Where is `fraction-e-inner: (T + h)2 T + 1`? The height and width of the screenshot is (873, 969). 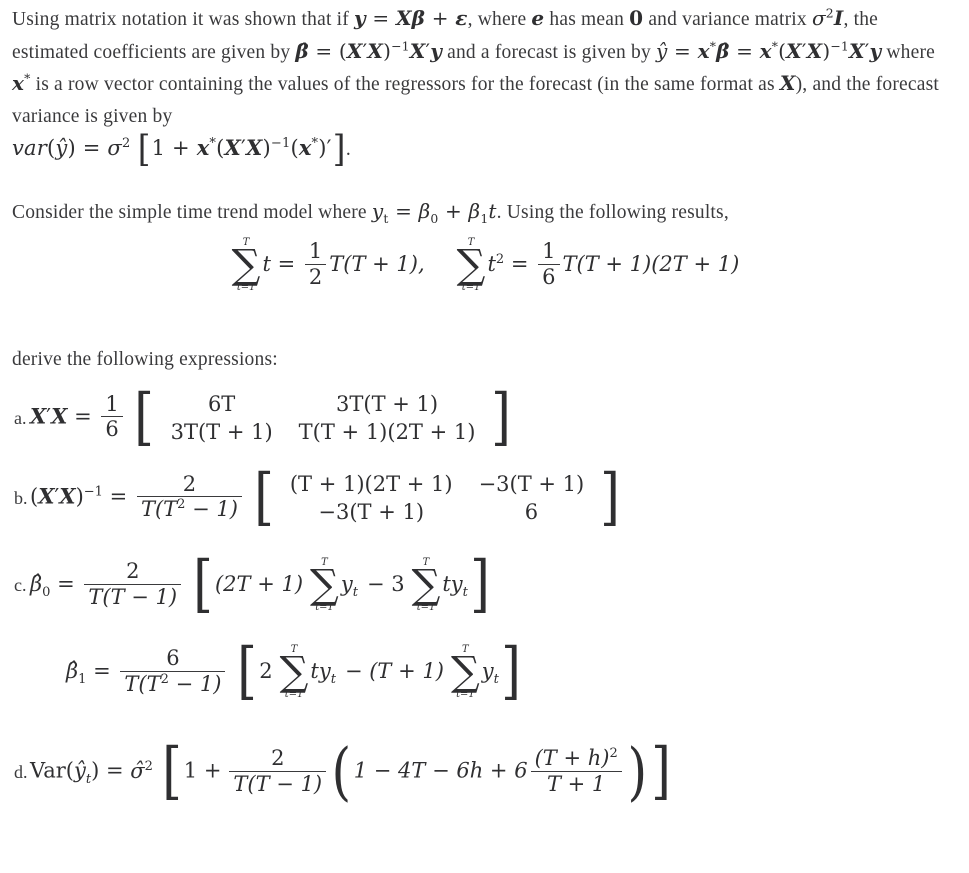 fraction-e-inner: (T + h)2 T + 1 is located at coordinates (576, 770).